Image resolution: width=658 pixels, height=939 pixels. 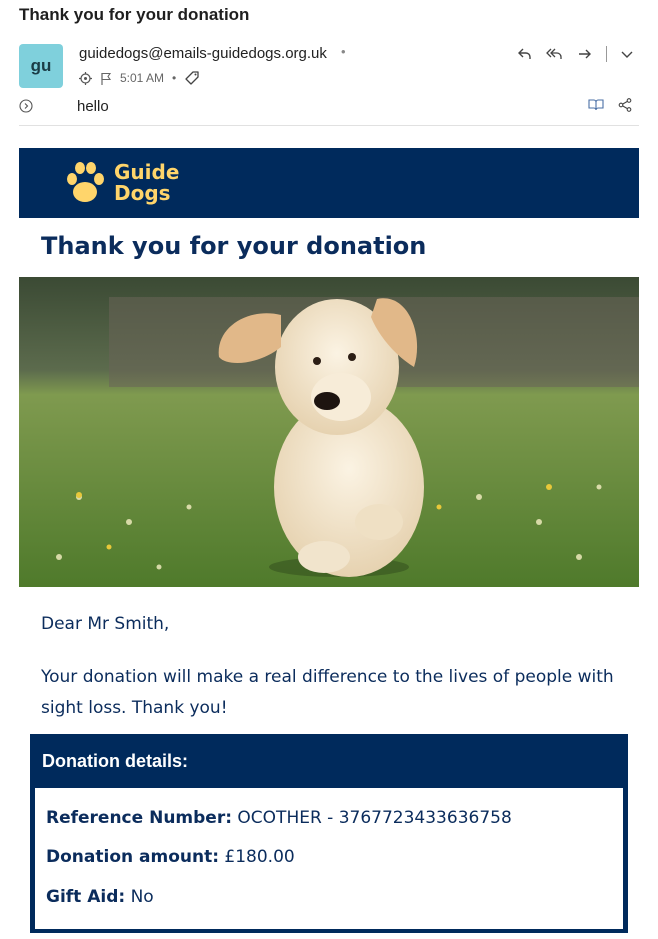 What do you see at coordinates (203, 53) in the screenshot?
I see `sender-address: guidedogs@emails-guidedogs.org.uk` at bounding box center [203, 53].